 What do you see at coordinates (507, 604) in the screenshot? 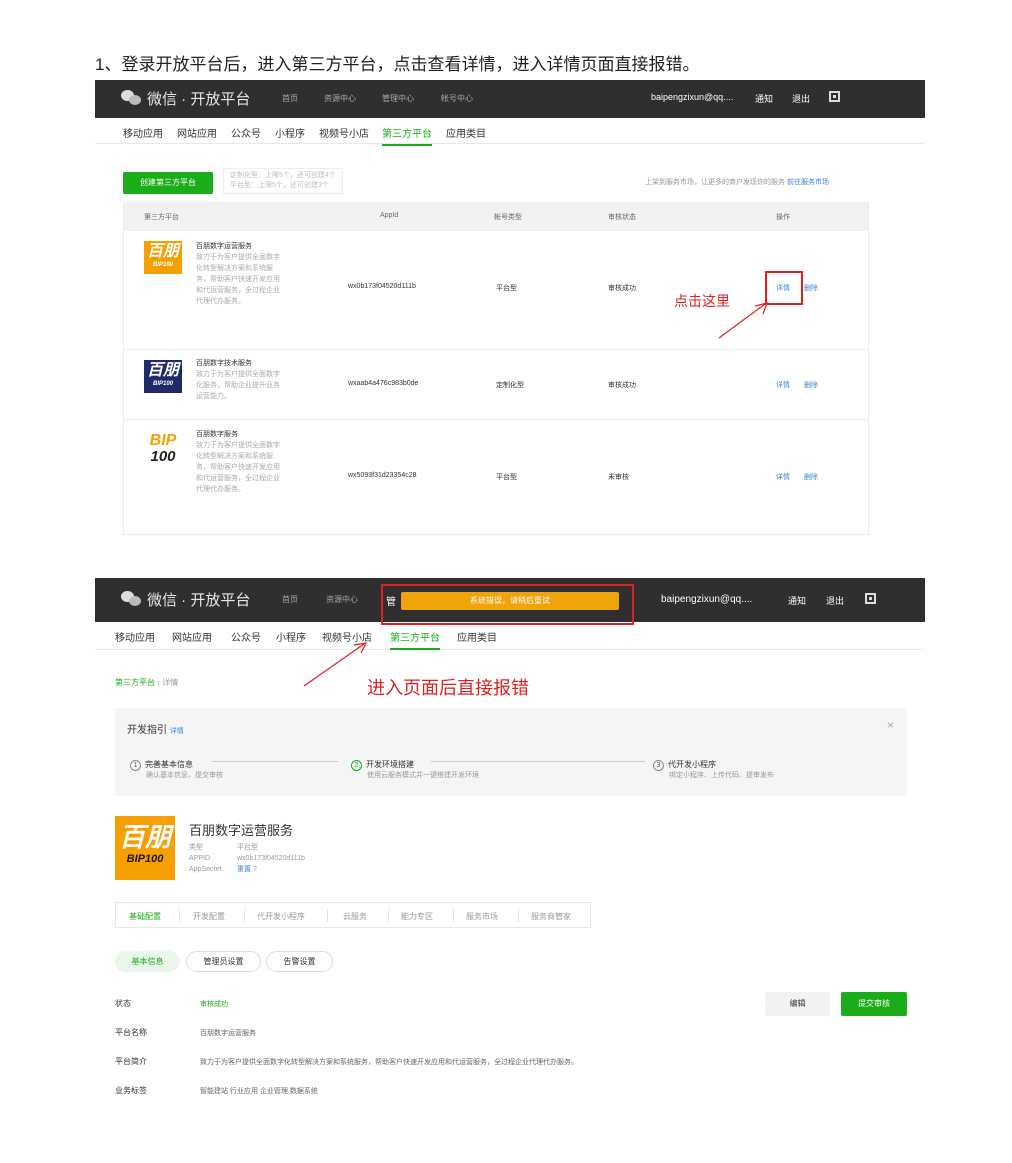
I see `error-highlight-box` at bounding box center [507, 604].